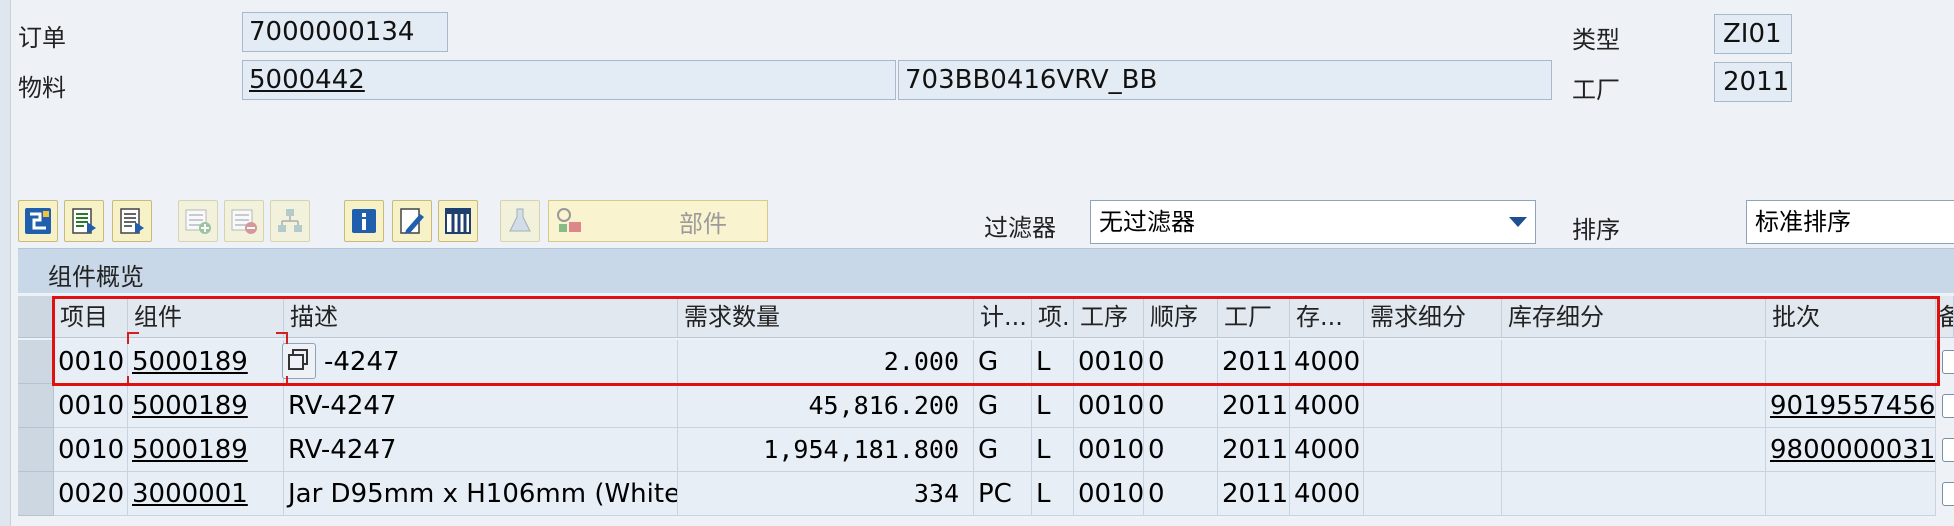 The height and width of the screenshot is (526, 1954). I want to click on flask-icon, so click(520, 220).